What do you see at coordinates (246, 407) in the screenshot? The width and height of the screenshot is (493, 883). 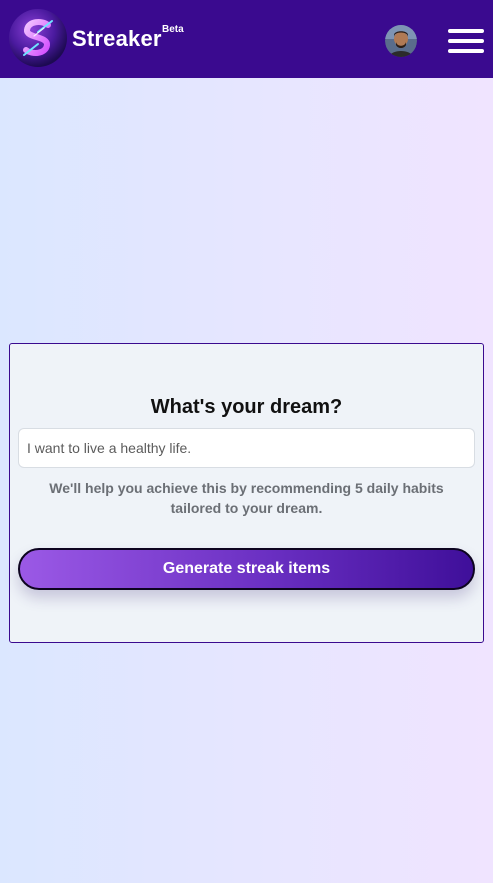 I see `dream-heading: What's your dream?` at bounding box center [246, 407].